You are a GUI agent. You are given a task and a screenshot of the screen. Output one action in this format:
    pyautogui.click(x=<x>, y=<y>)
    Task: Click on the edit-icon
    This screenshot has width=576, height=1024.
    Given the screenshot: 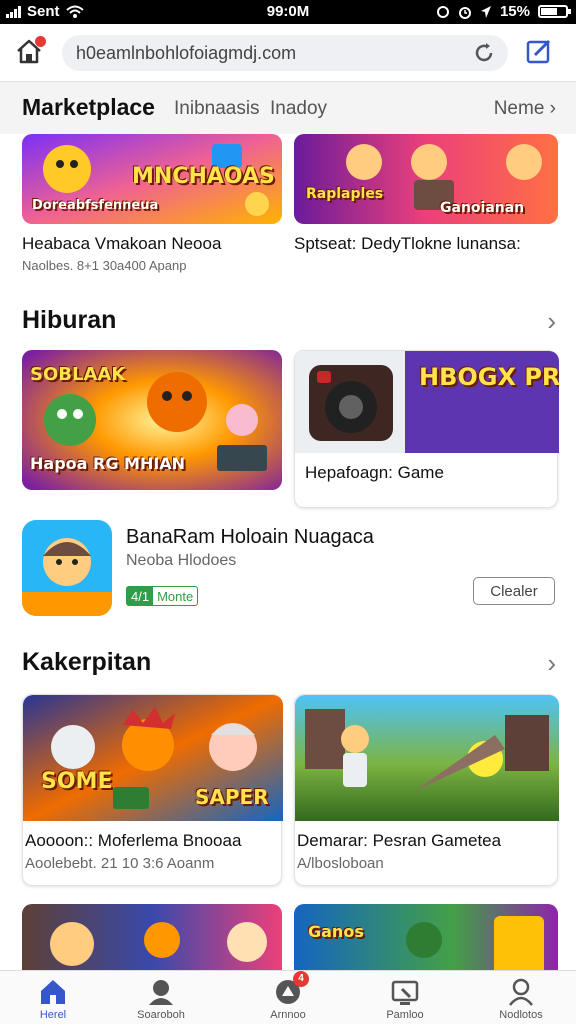 What is the action you would take?
    pyautogui.click(x=538, y=51)
    